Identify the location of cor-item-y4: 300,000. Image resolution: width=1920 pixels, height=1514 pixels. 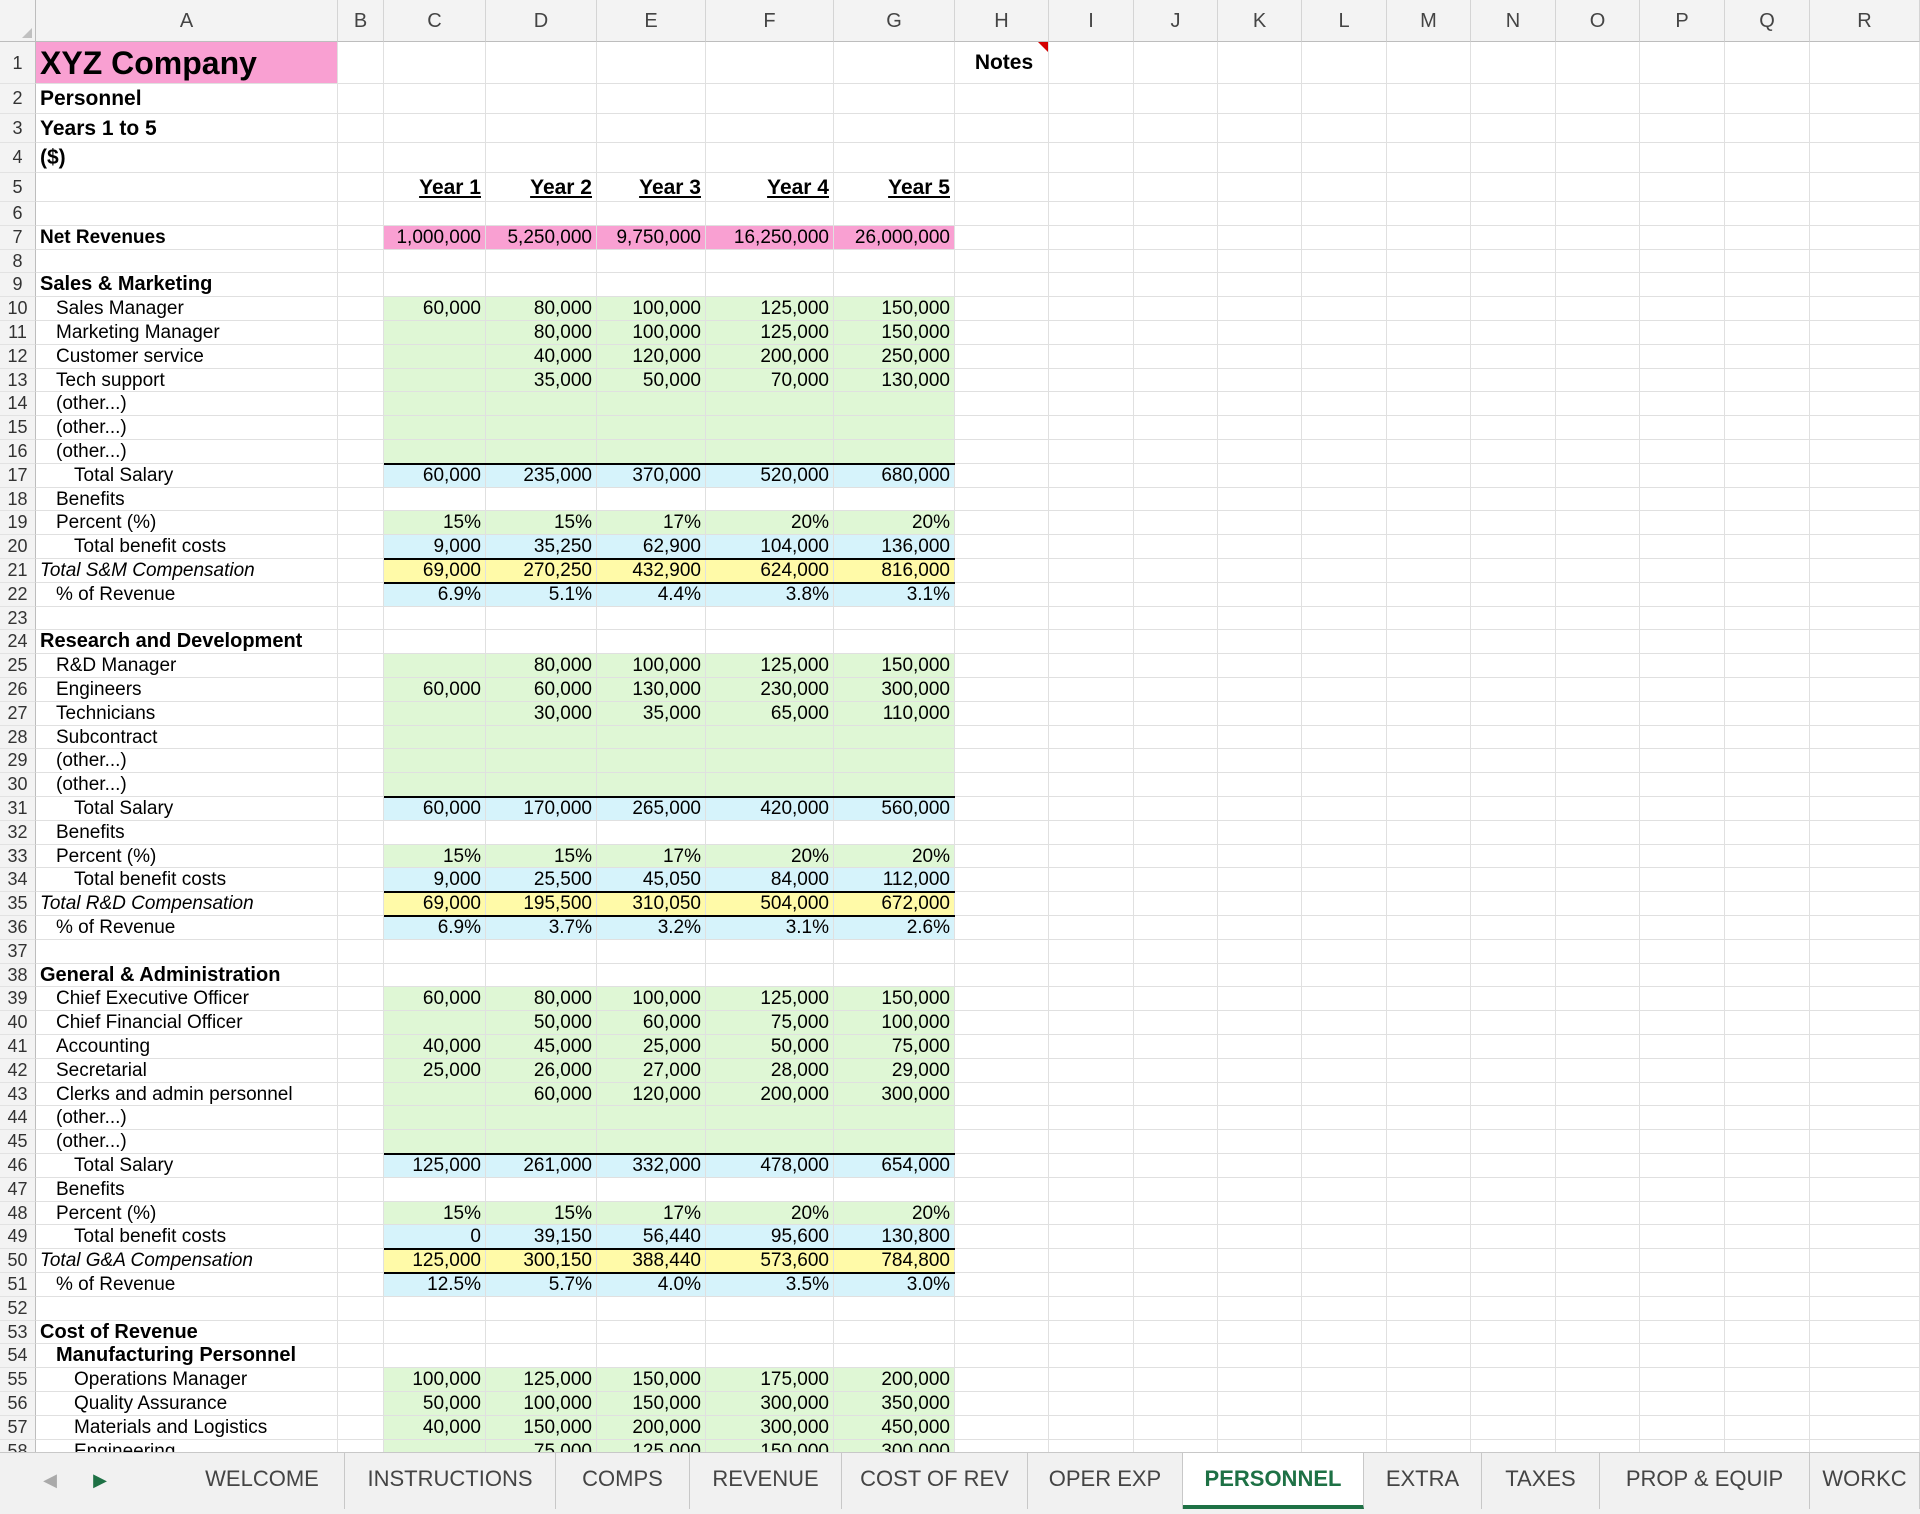
(770, 1404).